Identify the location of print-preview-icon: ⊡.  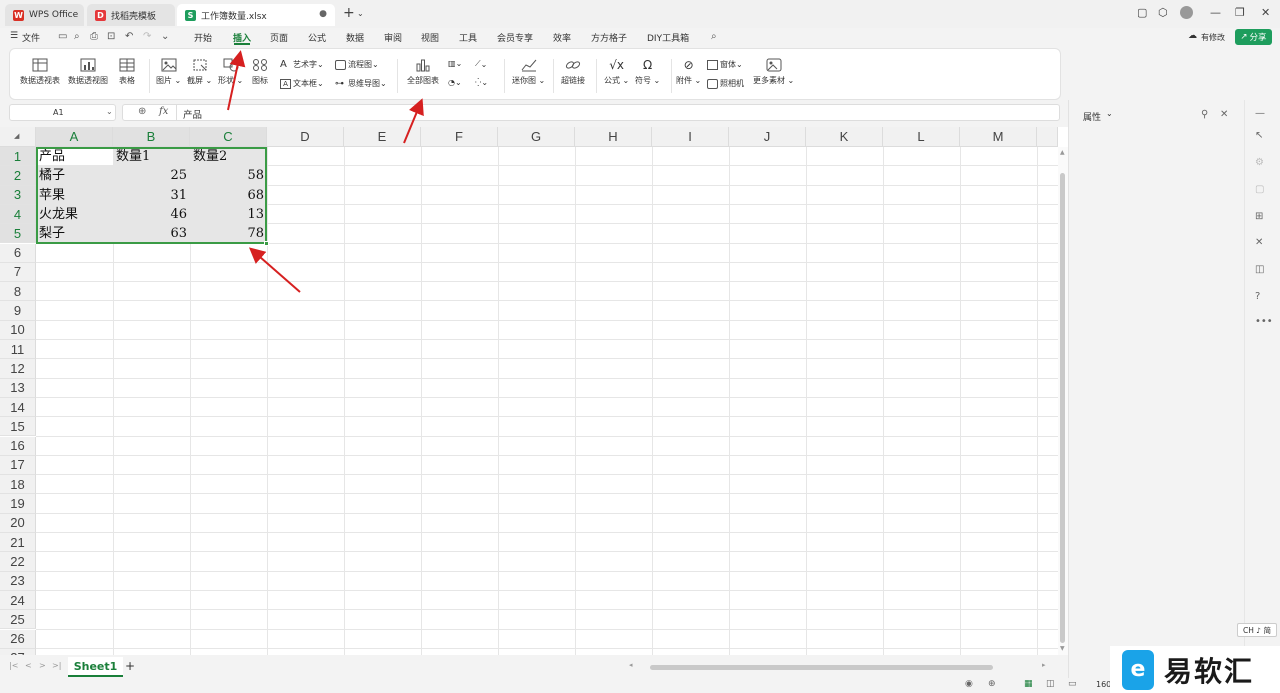
(111, 36).